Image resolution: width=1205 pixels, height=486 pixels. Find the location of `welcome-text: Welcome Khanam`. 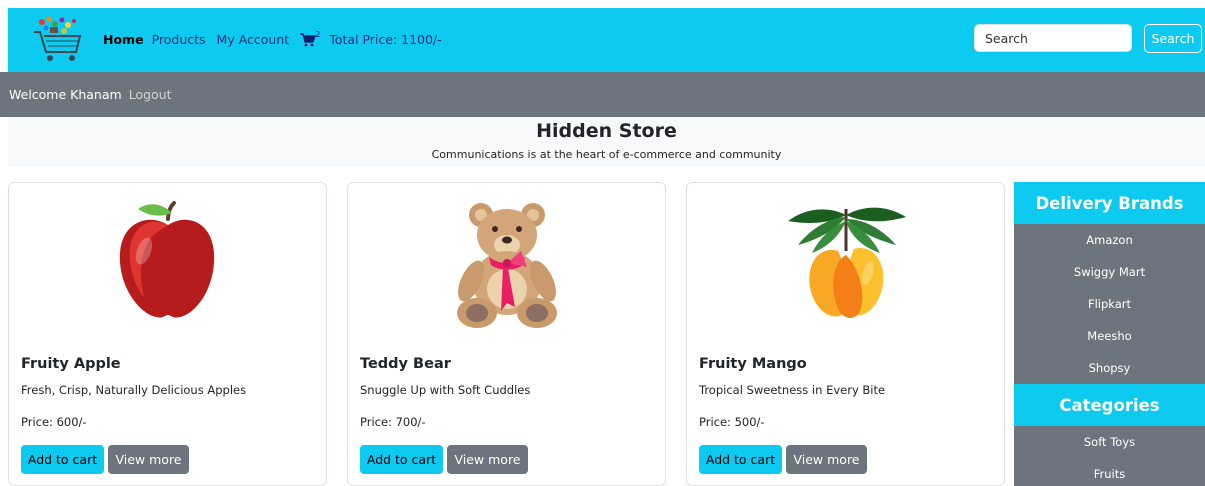

welcome-text: Welcome Khanam is located at coordinates (65, 94).